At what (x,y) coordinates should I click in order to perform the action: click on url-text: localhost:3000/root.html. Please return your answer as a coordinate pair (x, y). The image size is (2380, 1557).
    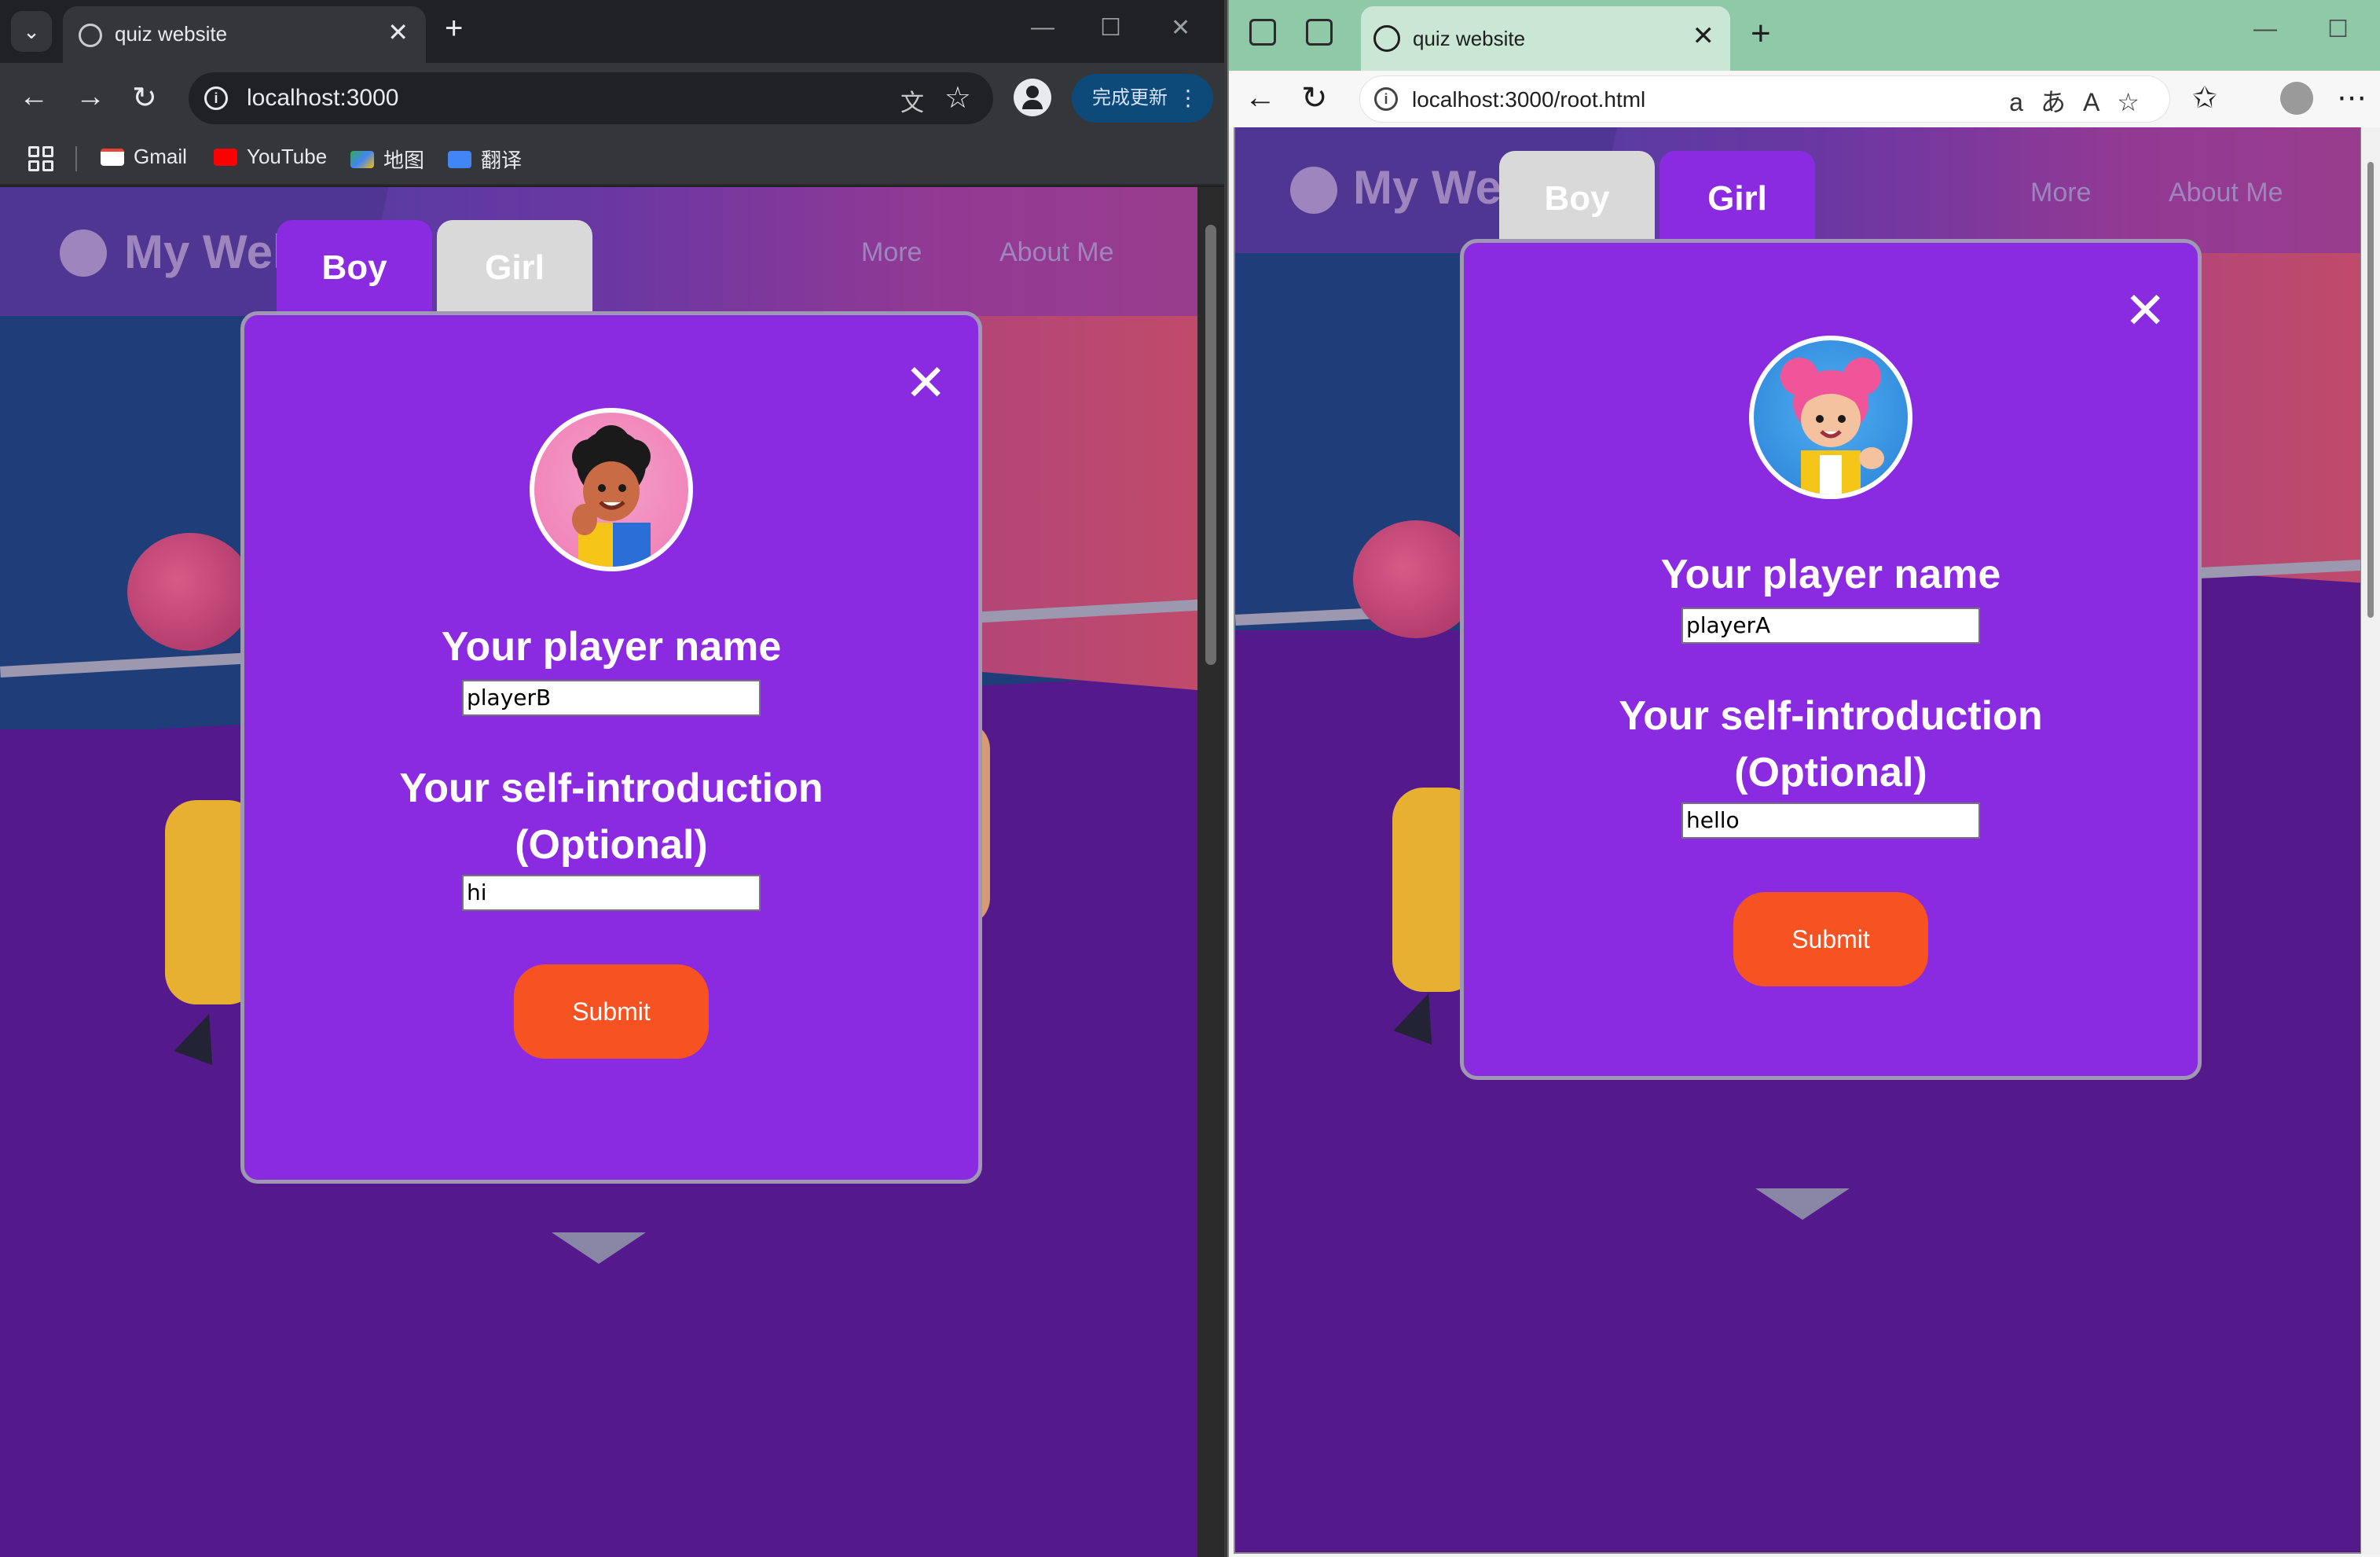
    Looking at the image, I should click on (1529, 99).